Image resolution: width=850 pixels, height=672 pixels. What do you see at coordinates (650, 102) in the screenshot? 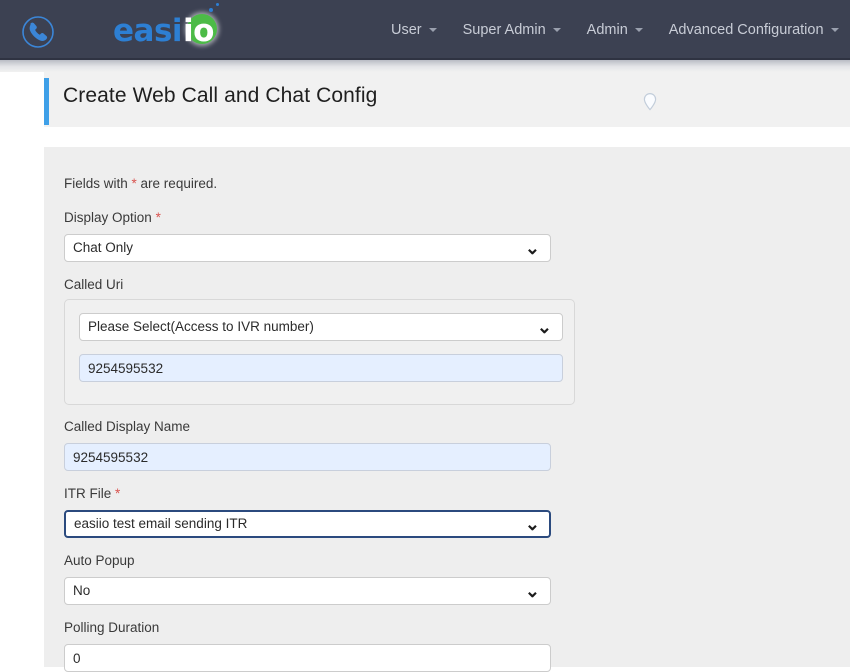
I see `map-pin-icon` at bounding box center [650, 102].